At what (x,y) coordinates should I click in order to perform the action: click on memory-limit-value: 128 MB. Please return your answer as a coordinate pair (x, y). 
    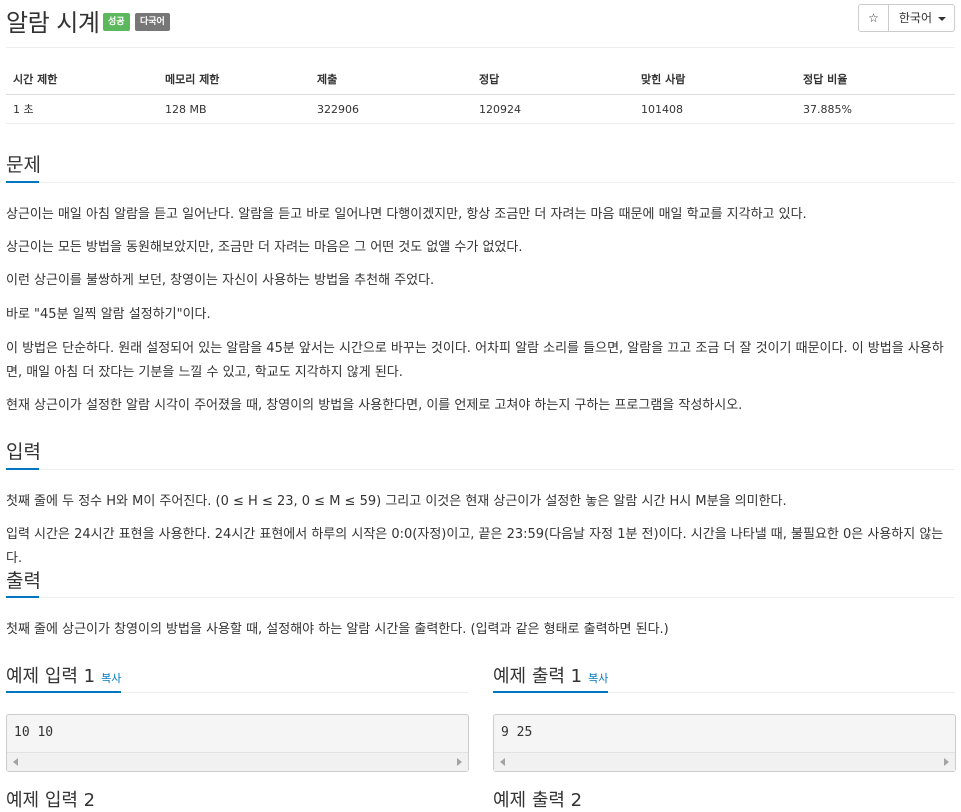
    Looking at the image, I should click on (234, 109).